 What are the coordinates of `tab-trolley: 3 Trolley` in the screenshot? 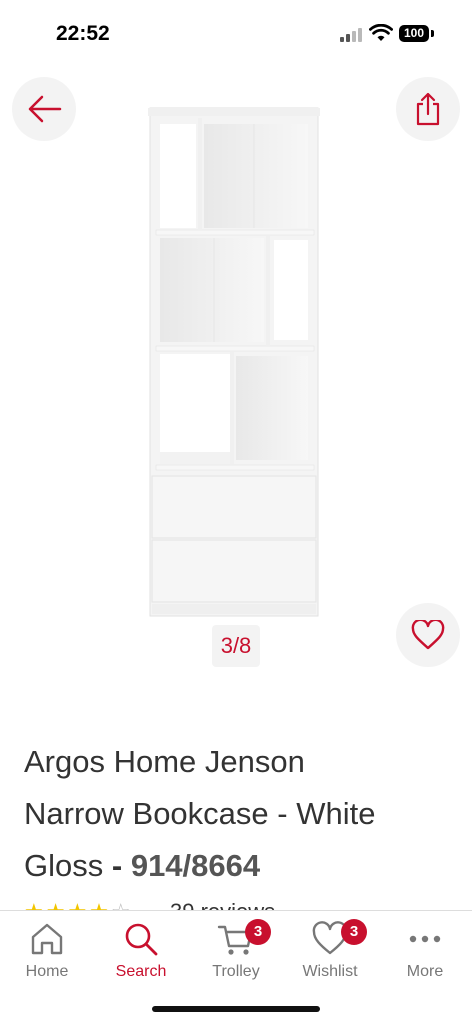 It's located at (236, 953).